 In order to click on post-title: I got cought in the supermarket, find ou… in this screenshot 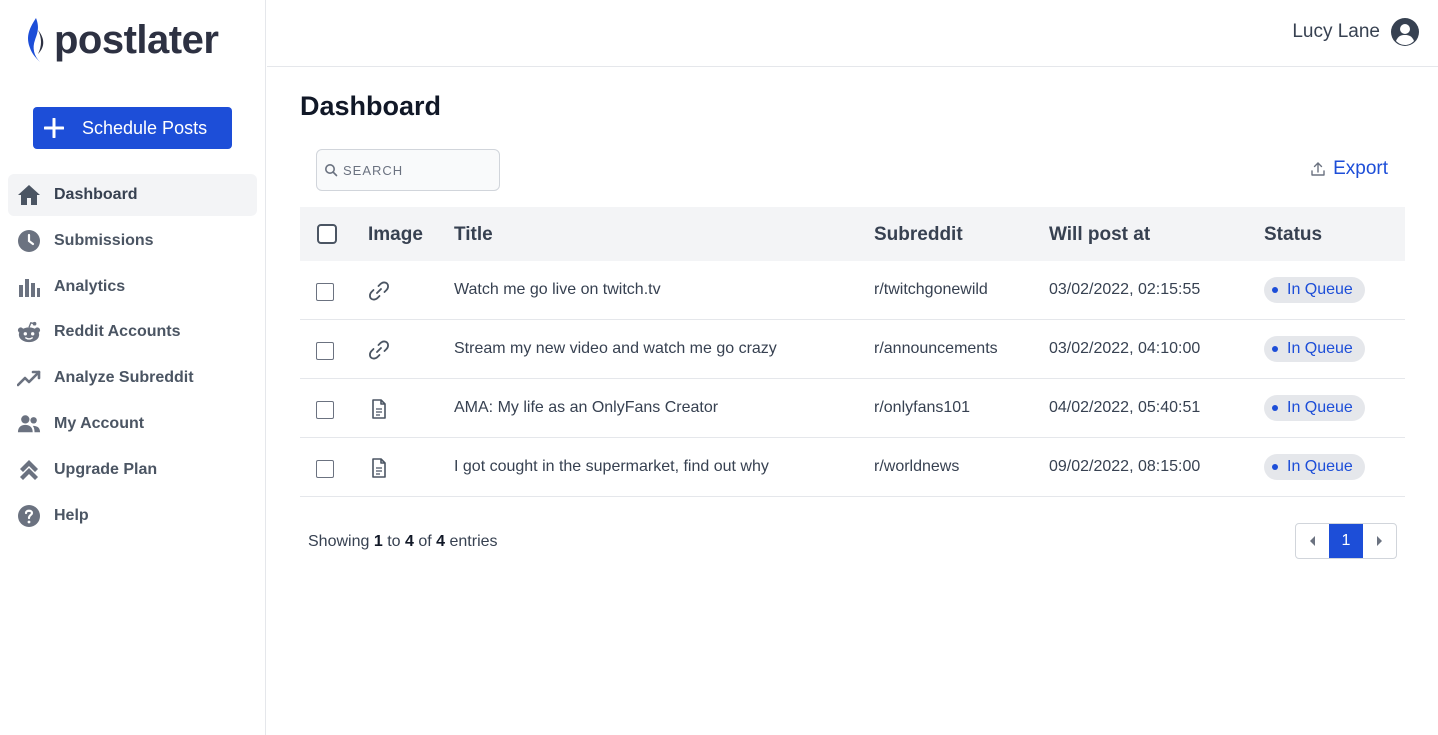, I will do `click(611, 467)`.